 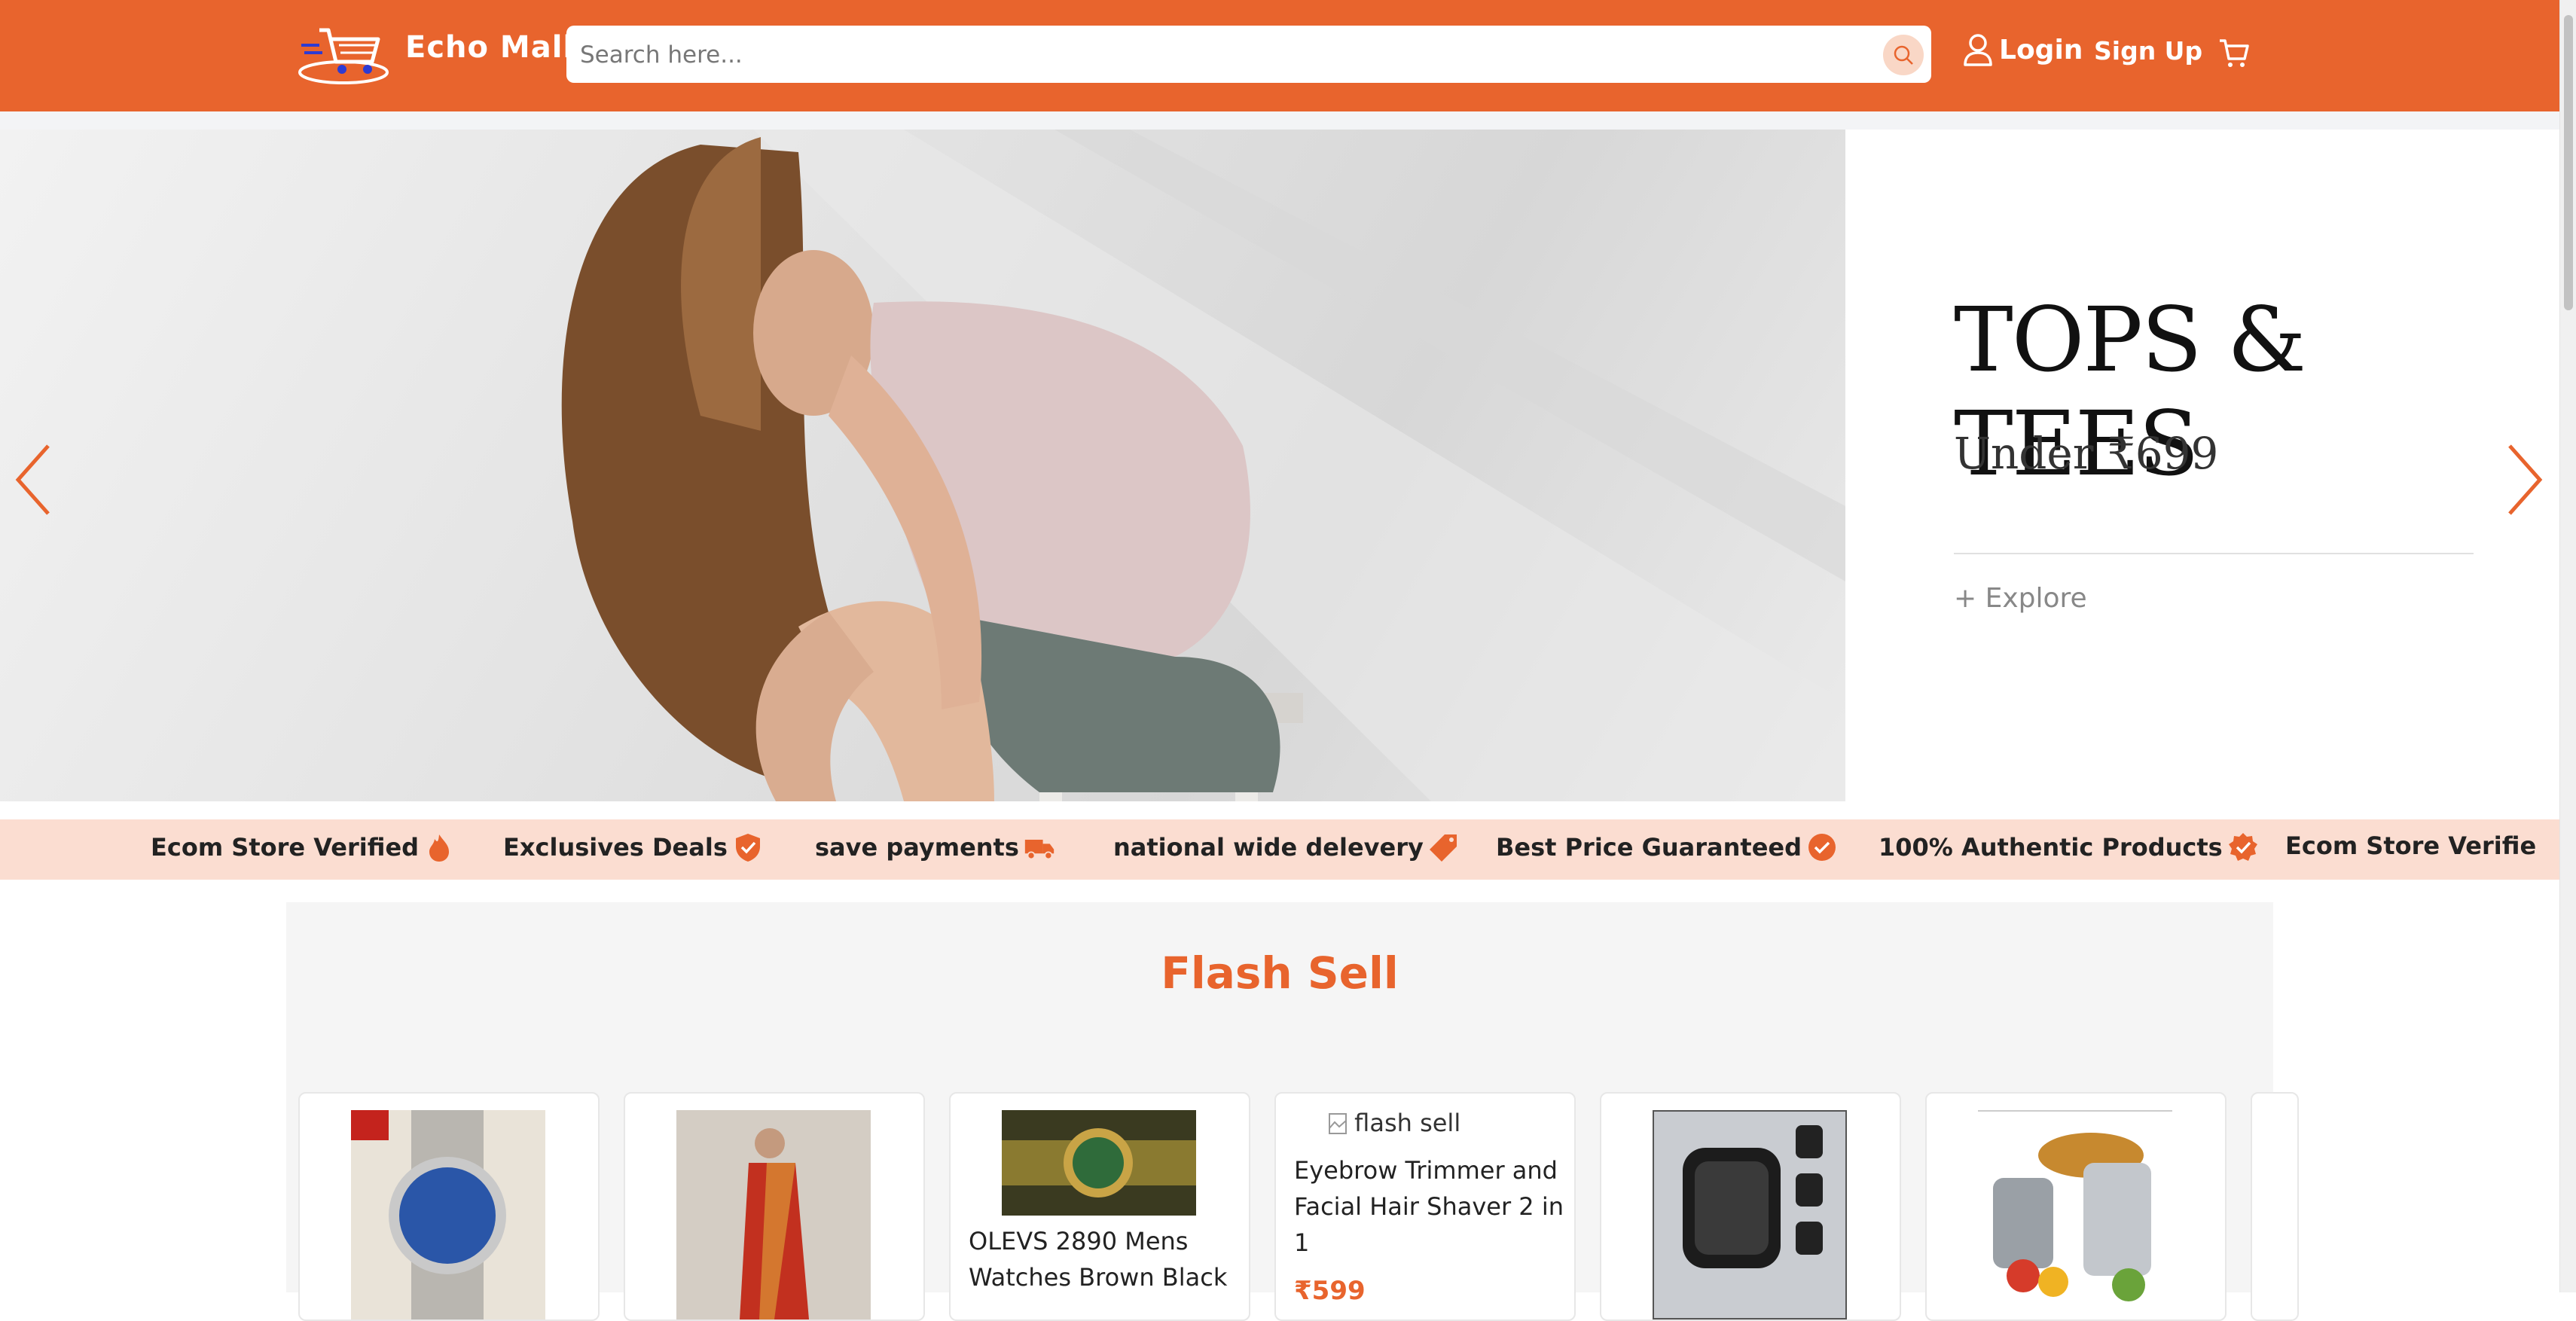 I want to click on shield-check-icon, so click(x=748, y=848).